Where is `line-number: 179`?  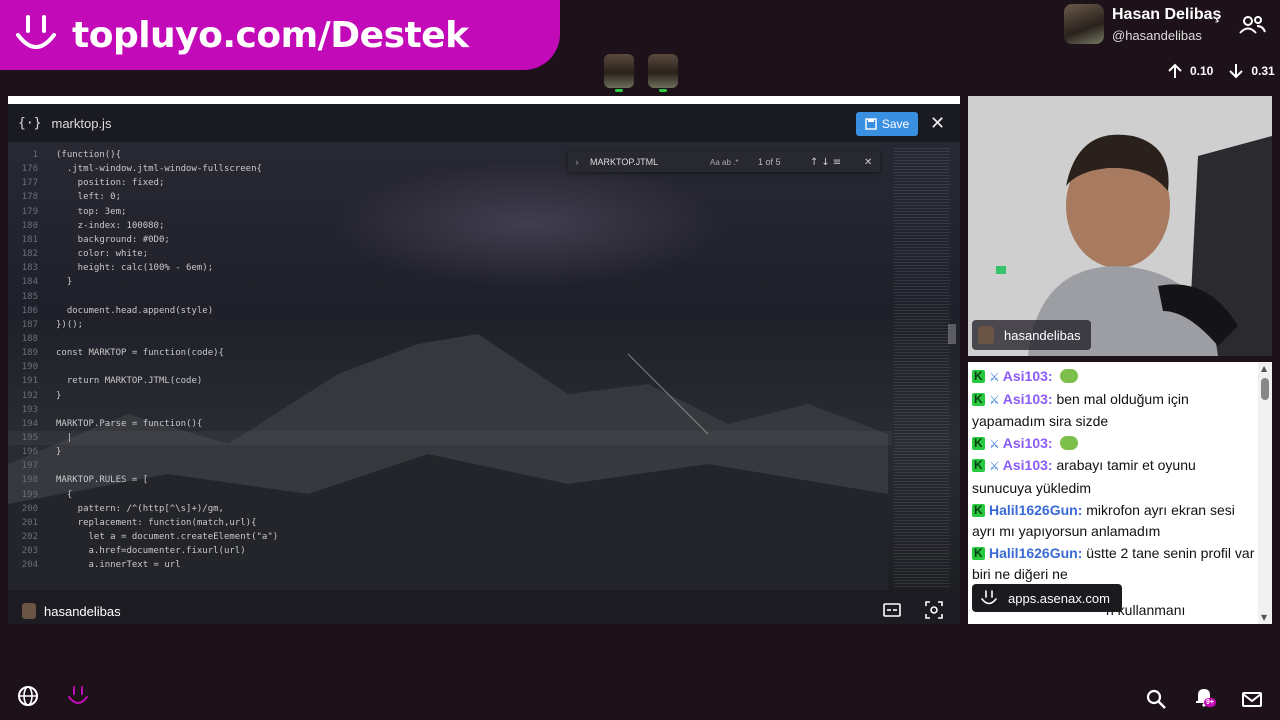
line-number: 179 is located at coordinates (29, 211).